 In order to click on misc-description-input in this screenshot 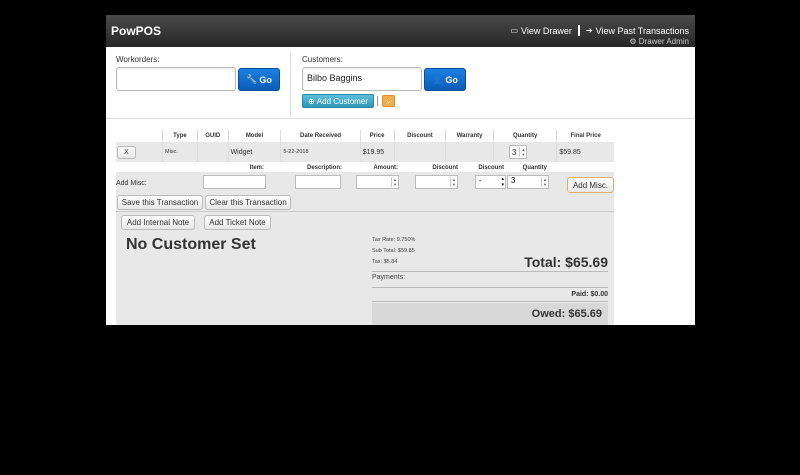, I will do `click(318, 182)`.